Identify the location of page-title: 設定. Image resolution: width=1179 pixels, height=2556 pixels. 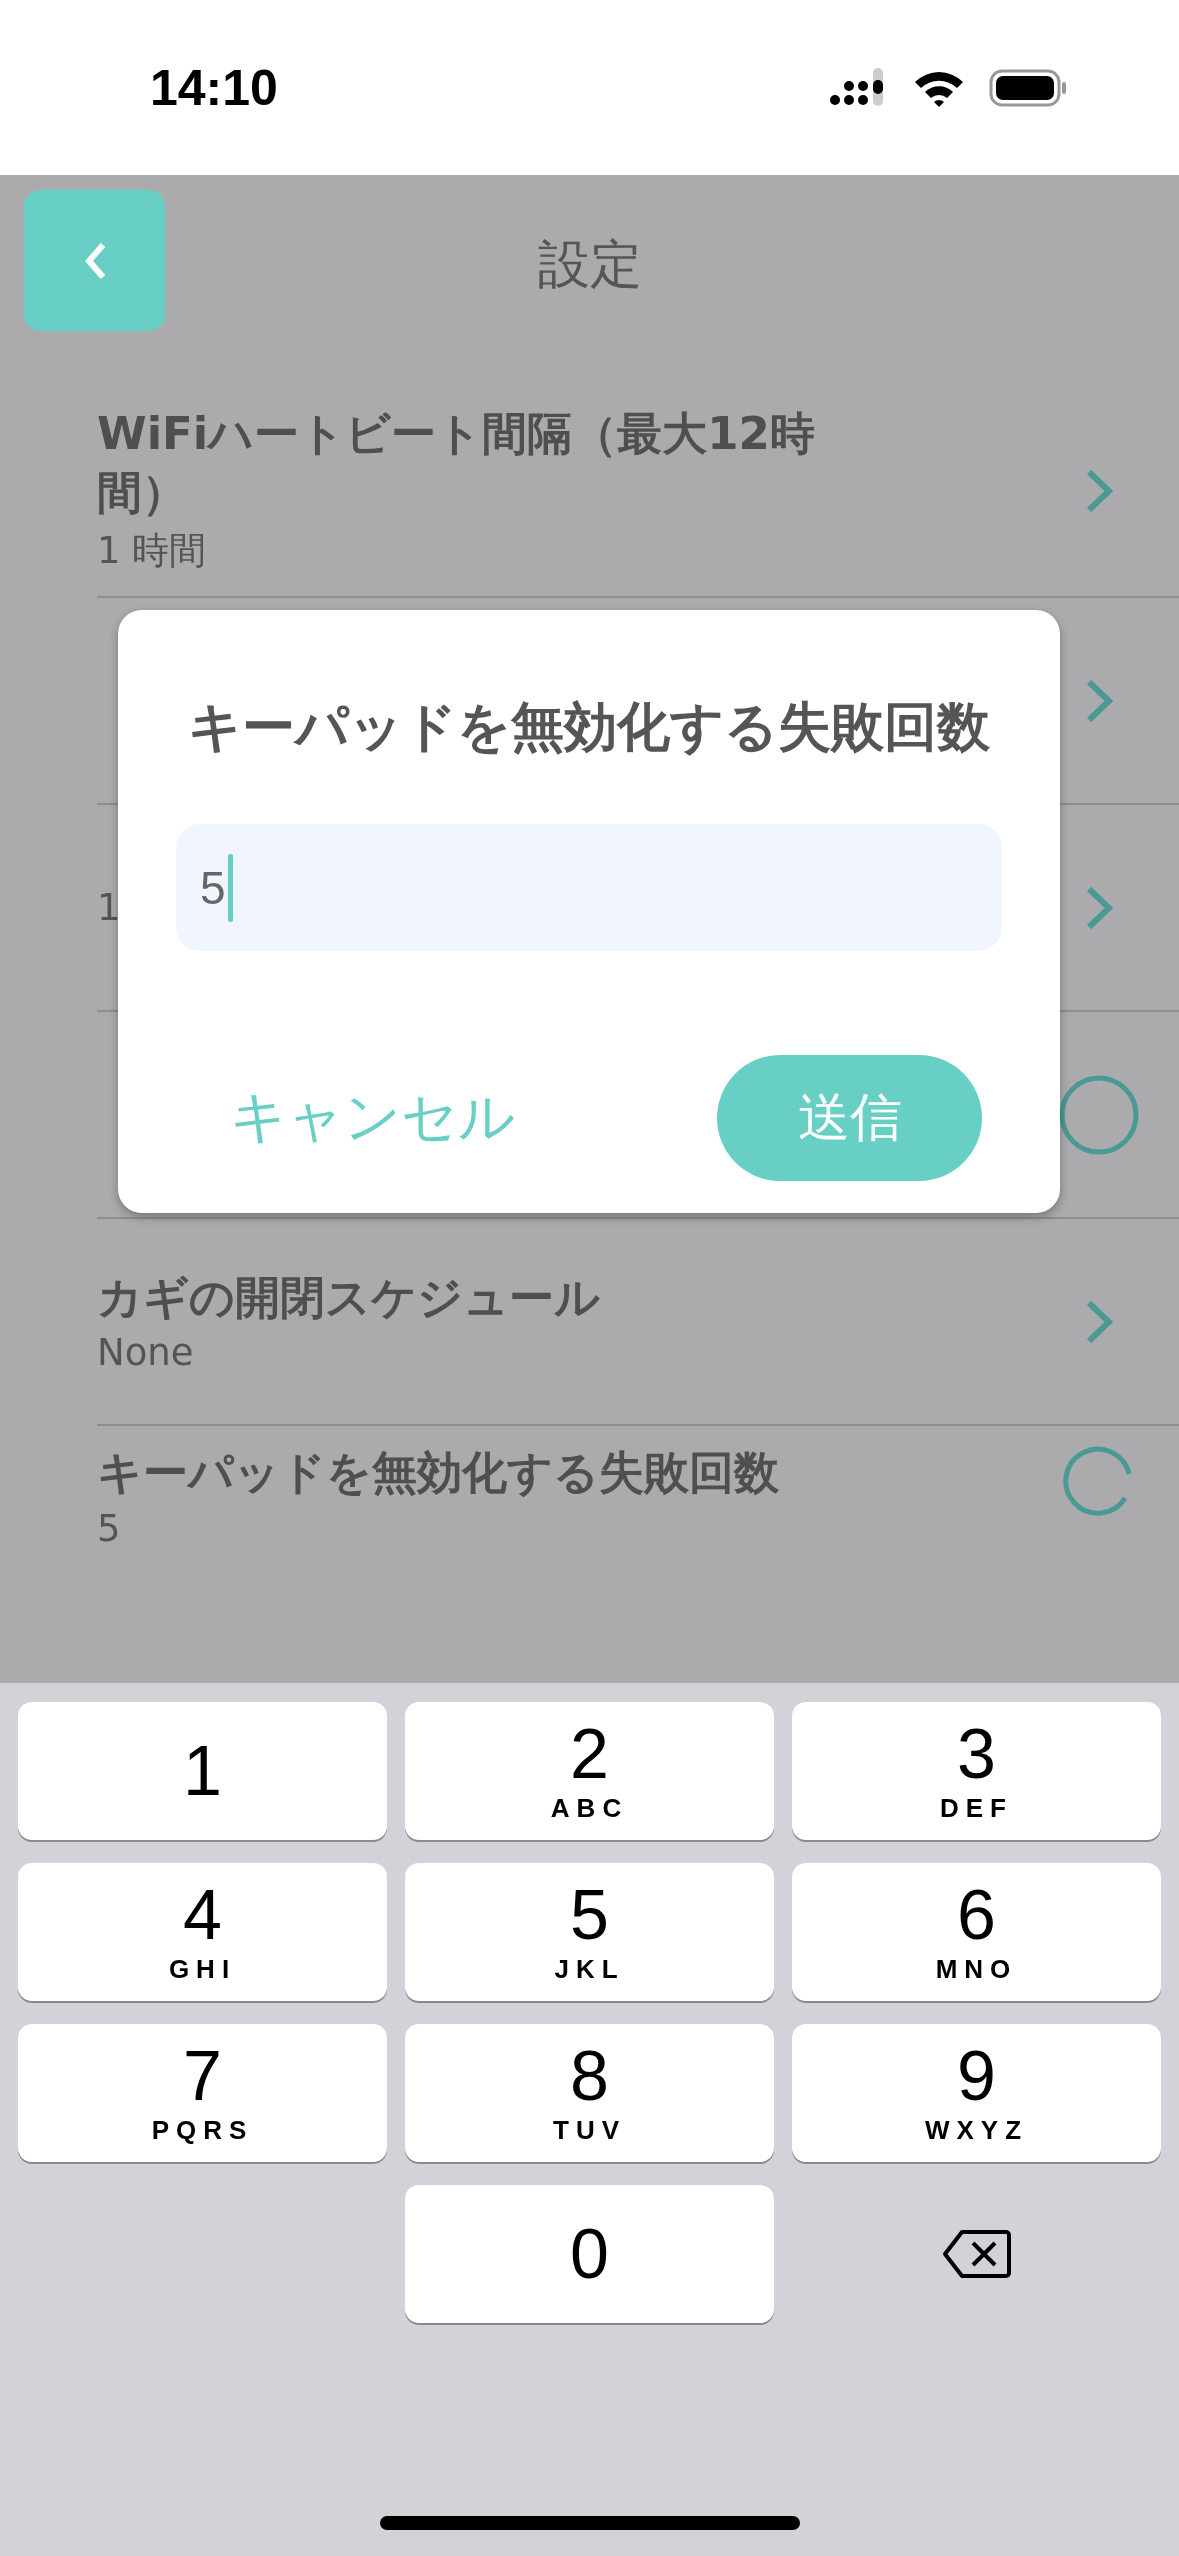
(589, 264).